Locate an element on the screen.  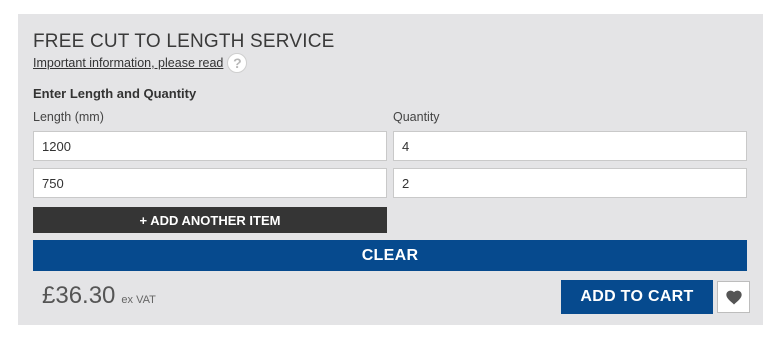
wishlist-button is located at coordinates (733, 297).